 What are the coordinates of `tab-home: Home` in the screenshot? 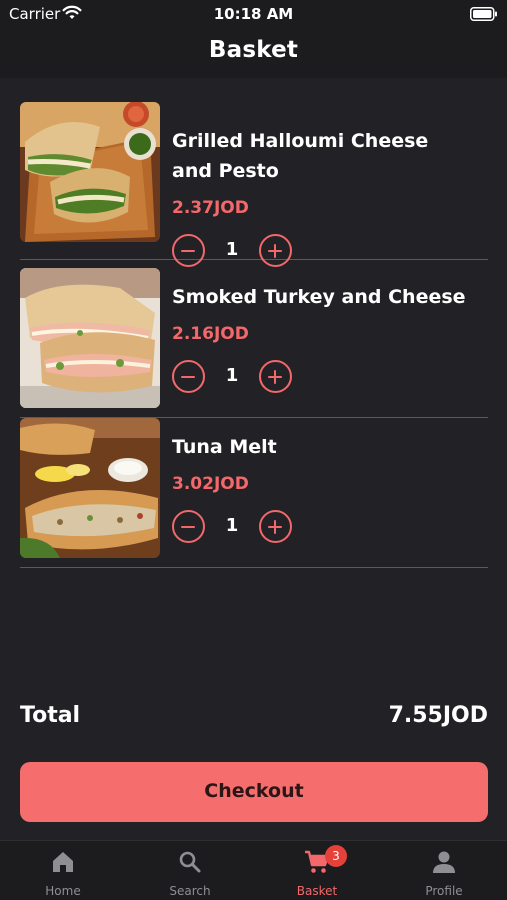 It's located at (63, 870).